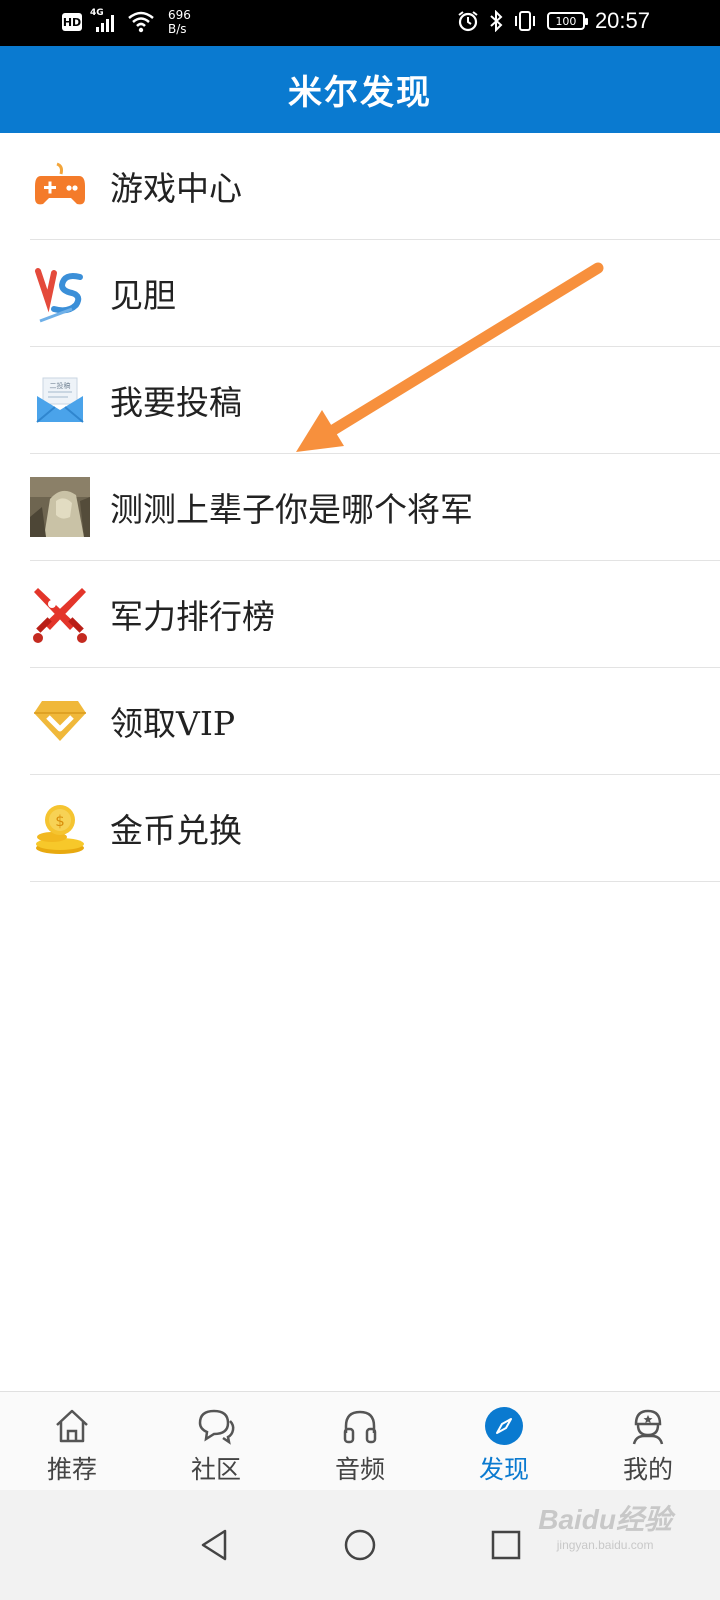  I want to click on tab-label: 社区, so click(215, 1469).